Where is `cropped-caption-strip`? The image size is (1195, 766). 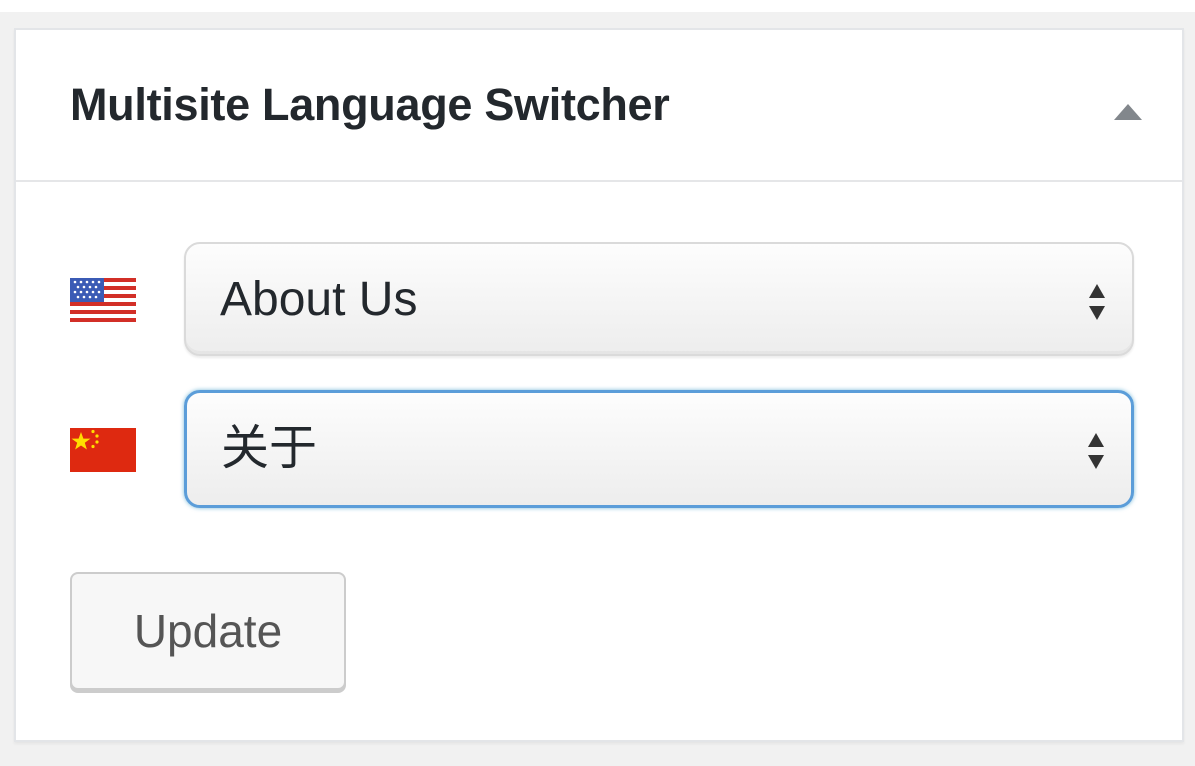
cropped-caption-strip is located at coordinates (597, 6).